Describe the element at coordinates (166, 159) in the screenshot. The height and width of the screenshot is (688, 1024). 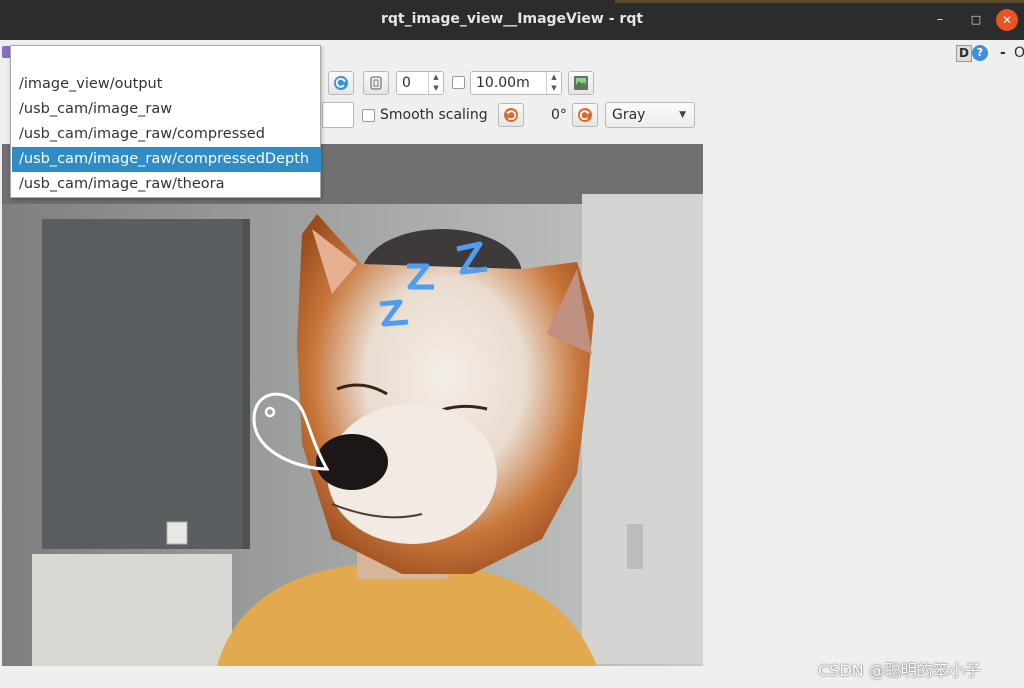
I see `topic-item-selected: /usb_cam/image_raw/compressedDepth` at that location.